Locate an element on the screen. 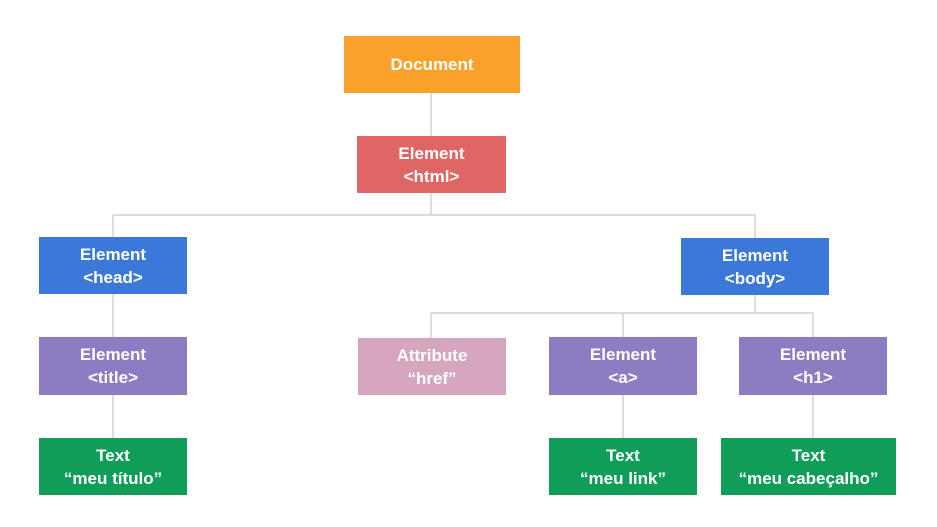 The width and height of the screenshot is (937, 527). a-element-node: Element <a> is located at coordinates (623, 366).